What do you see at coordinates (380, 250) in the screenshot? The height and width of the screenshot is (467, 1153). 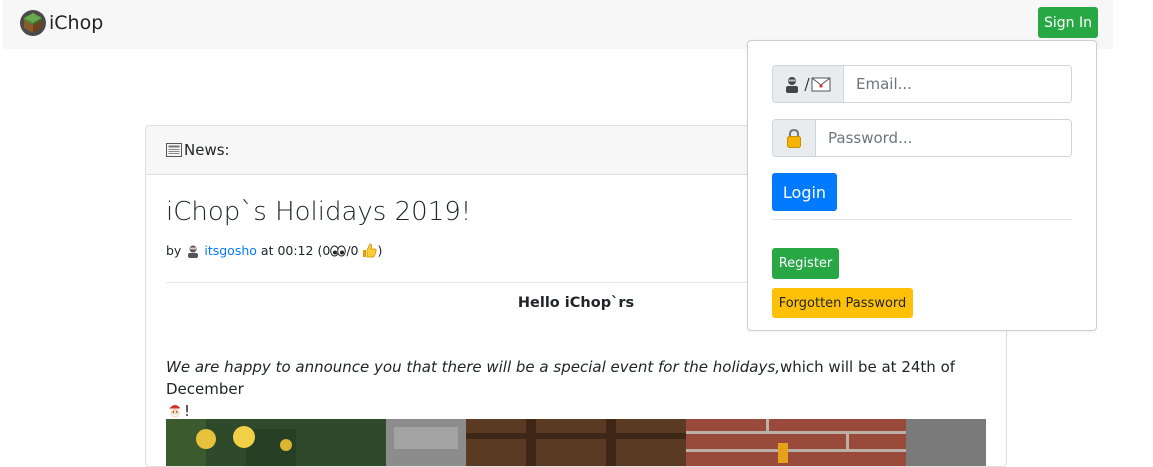 I see `meta-close: )` at bounding box center [380, 250].